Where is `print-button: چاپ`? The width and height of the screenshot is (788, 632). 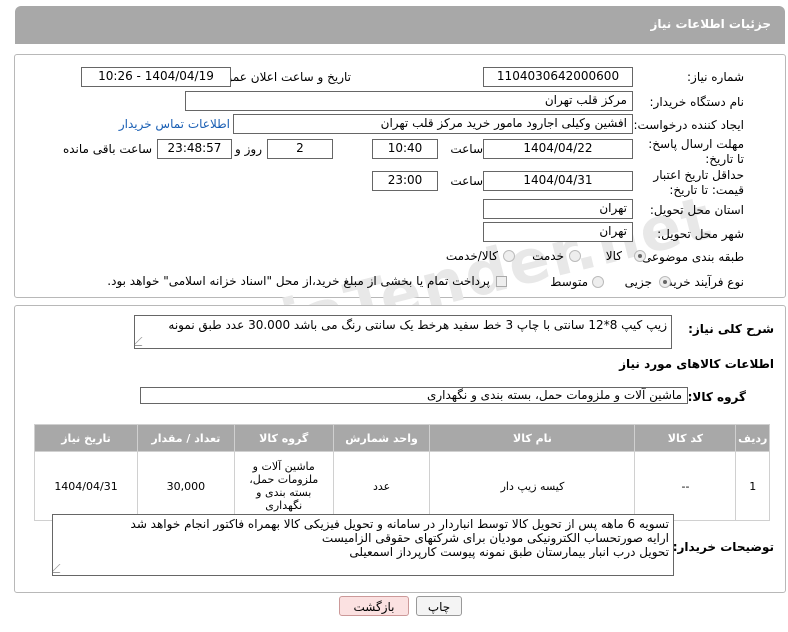
print-button: چاپ is located at coordinates (439, 606).